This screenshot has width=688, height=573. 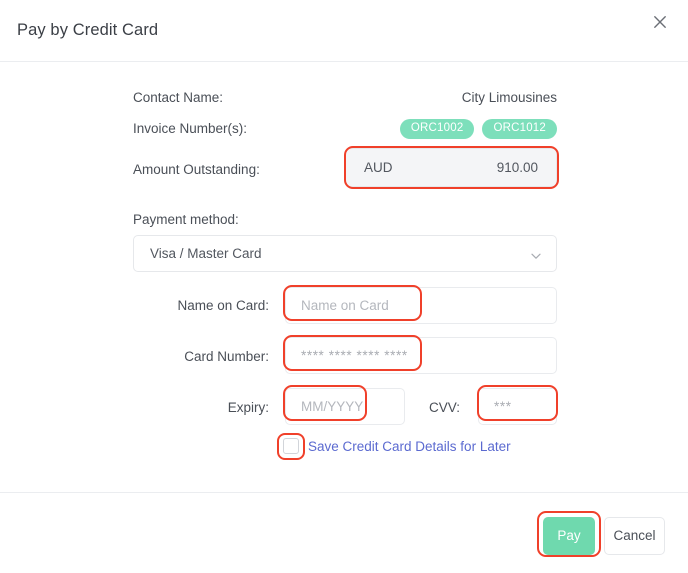 What do you see at coordinates (344, 31) in the screenshot?
I see `dialog-header: Pay by Credit Card` at bounding box center [344, 31].